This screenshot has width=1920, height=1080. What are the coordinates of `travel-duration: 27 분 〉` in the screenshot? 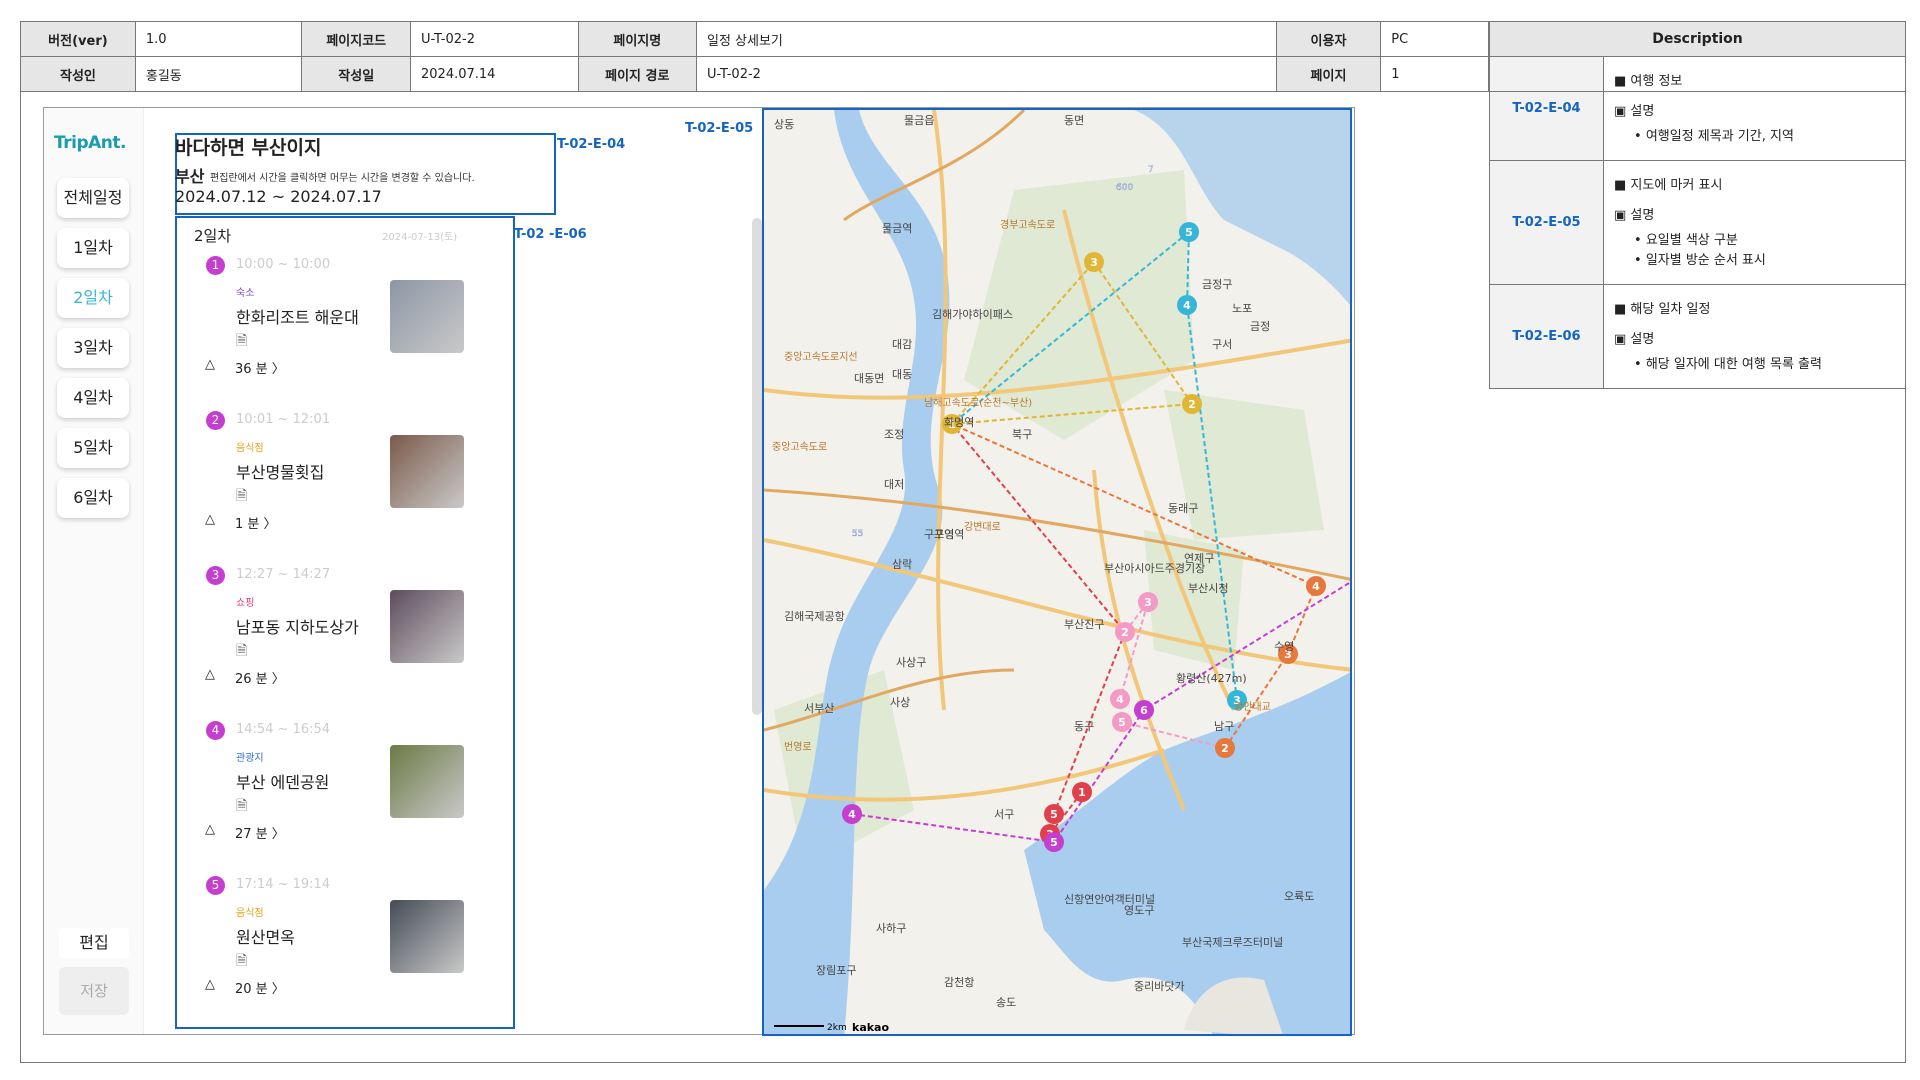 It's located at (260, 832).